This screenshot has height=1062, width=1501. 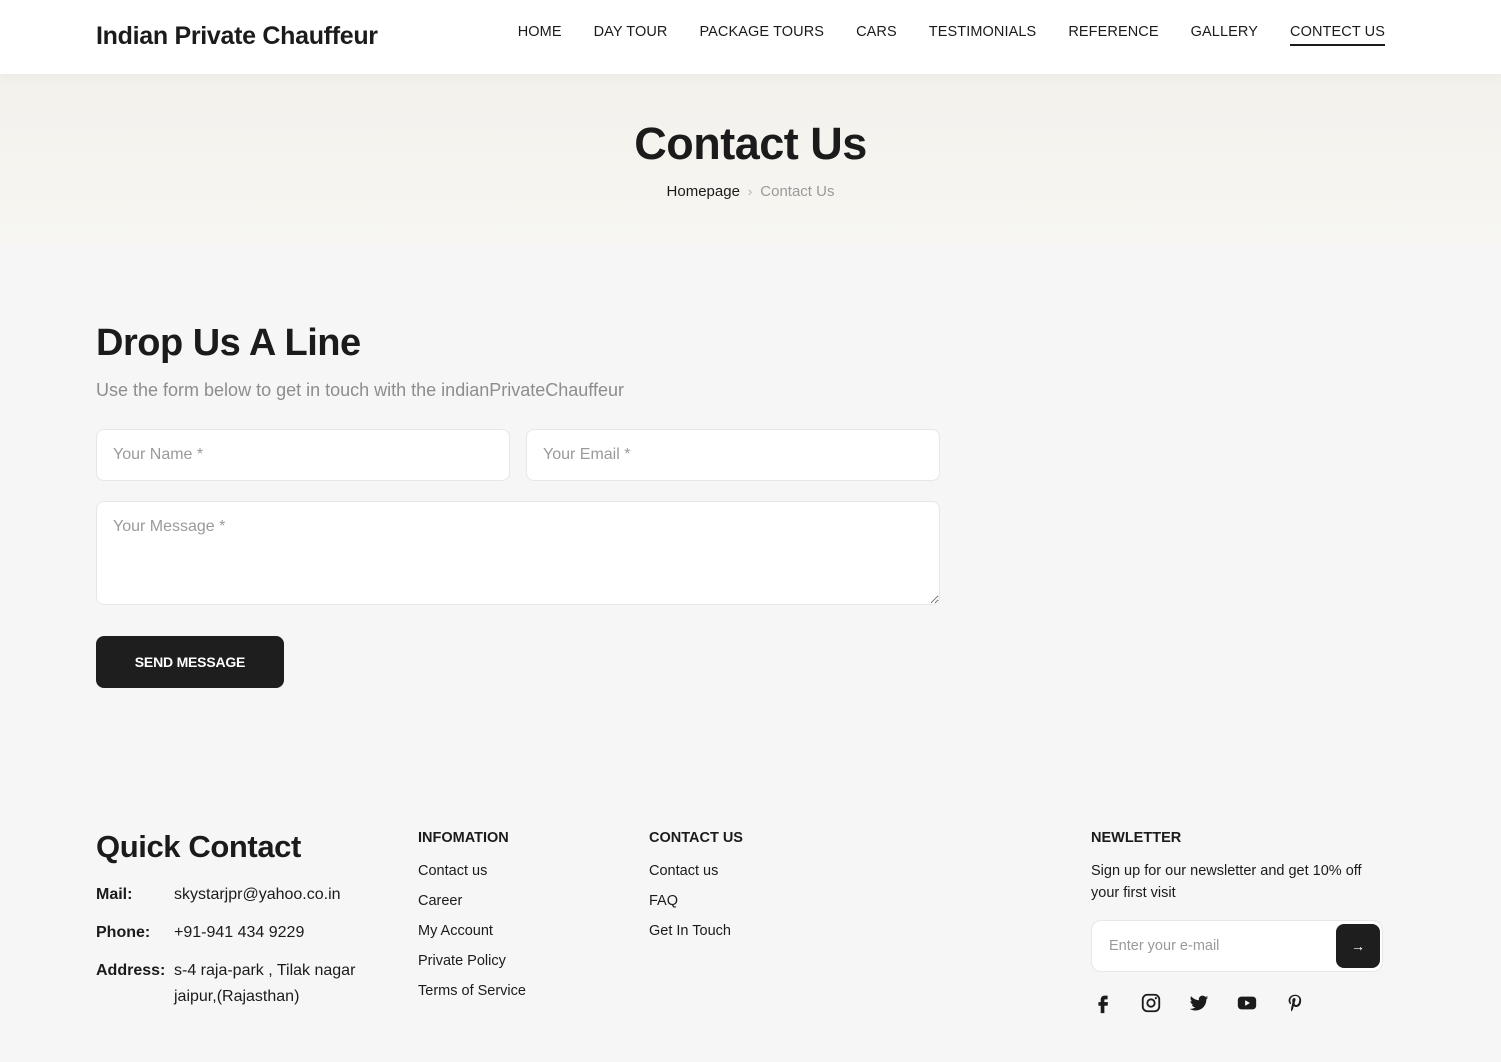 I want to click on nav-item-contact-us: CONTECT US, so click(x=1337, y=35).